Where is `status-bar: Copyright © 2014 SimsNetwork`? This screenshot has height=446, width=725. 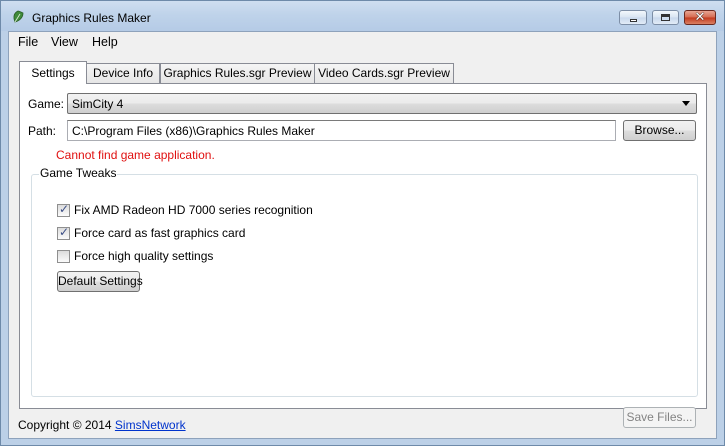 status-bar: Copyright © 2014 SimsNetwork is located at coordinates (362, 425).